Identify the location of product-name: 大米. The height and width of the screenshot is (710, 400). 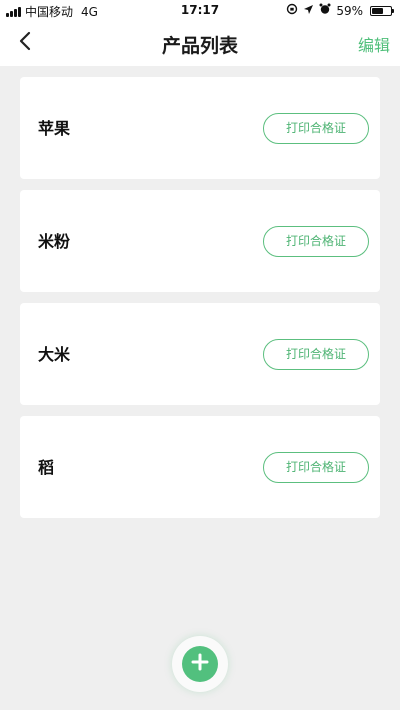
(54, 354).